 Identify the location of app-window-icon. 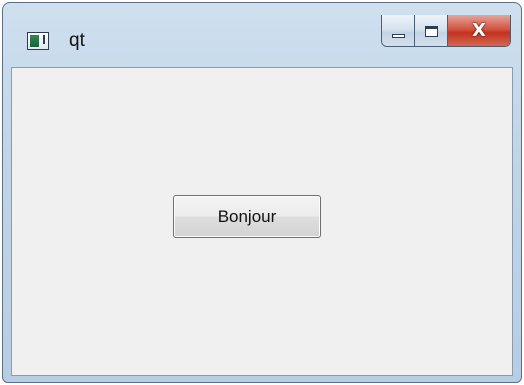
(38, 41).